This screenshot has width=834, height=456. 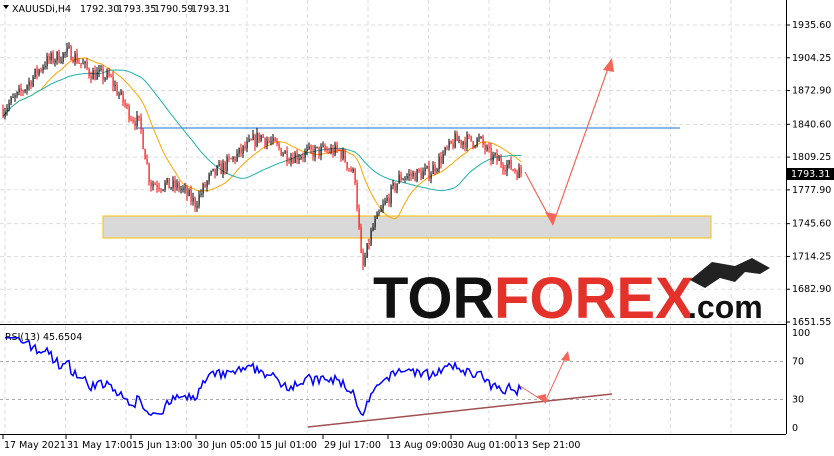 I want to click on rsi-trendline, so click(x=460, y=410).